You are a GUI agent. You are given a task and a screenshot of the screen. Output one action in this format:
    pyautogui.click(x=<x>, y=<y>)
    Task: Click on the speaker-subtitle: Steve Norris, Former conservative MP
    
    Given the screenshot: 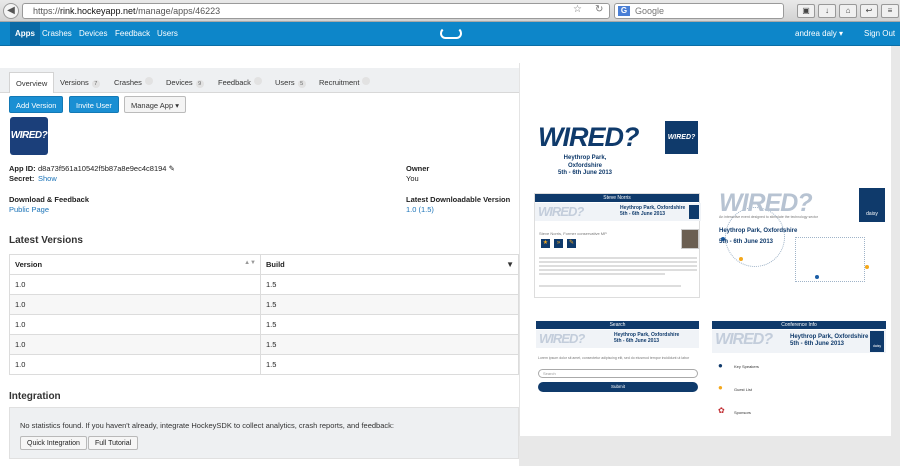 What is the action you would take?
    pyautogui.click(x=573, y=233)
    